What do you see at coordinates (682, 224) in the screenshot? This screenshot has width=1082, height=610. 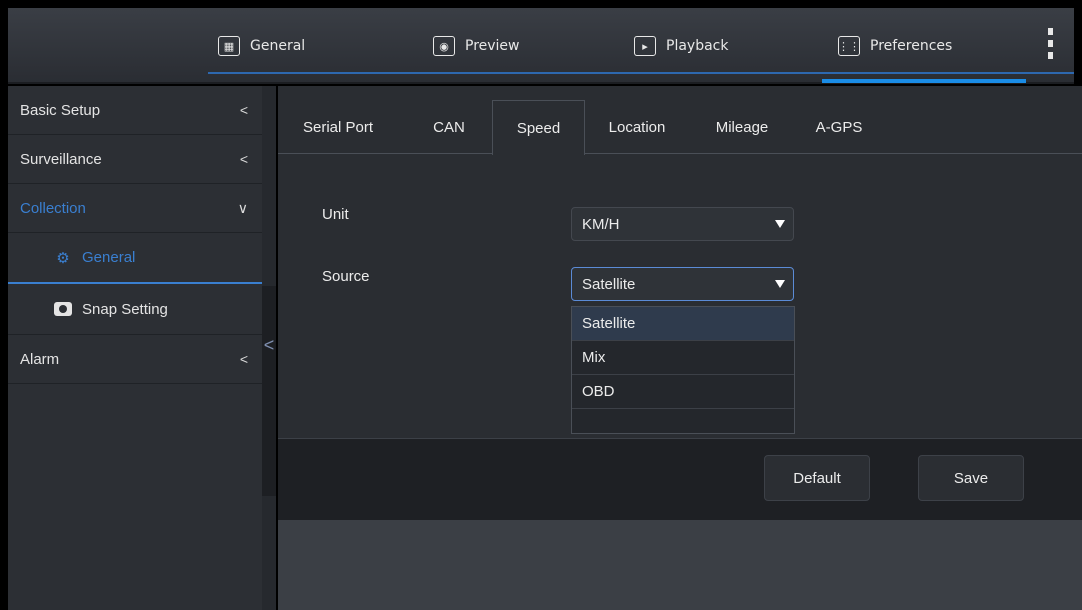 I see `unit-select: KM/H` at bounding box center [682, 224].